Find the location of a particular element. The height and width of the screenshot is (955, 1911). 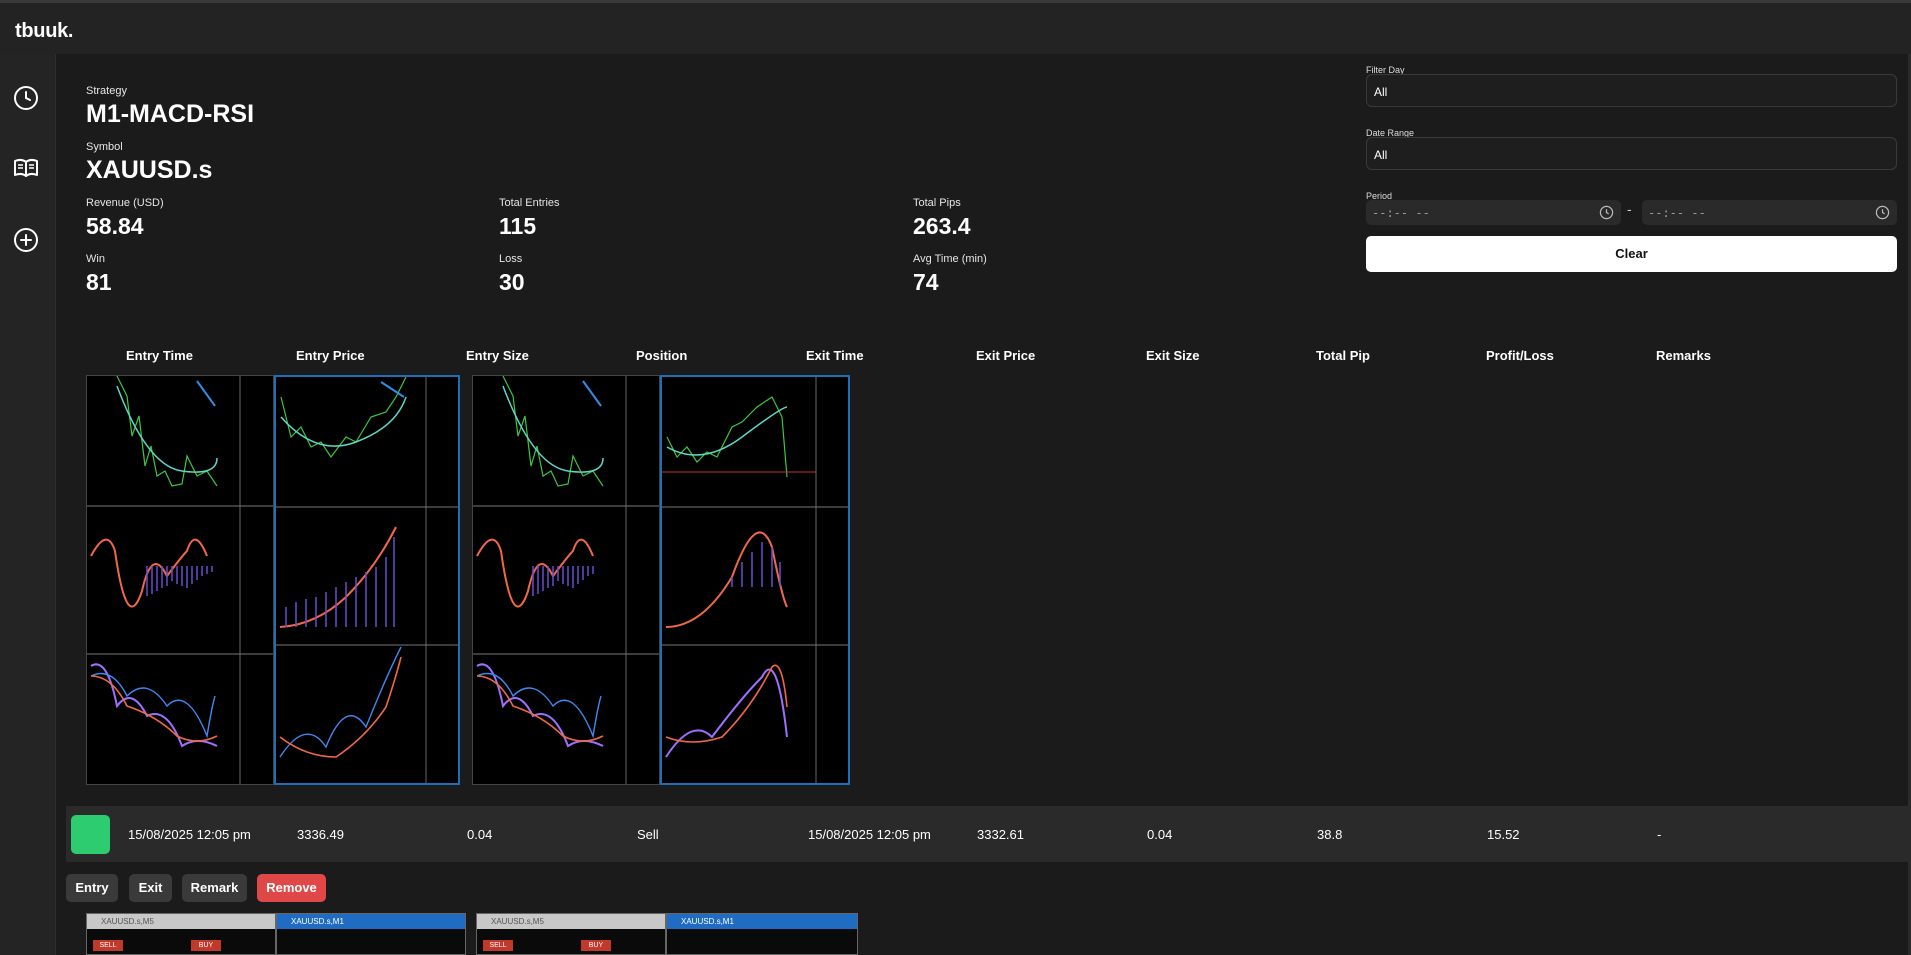

revenue-label: Revenue (USD) is located at coordinates (125, 203).